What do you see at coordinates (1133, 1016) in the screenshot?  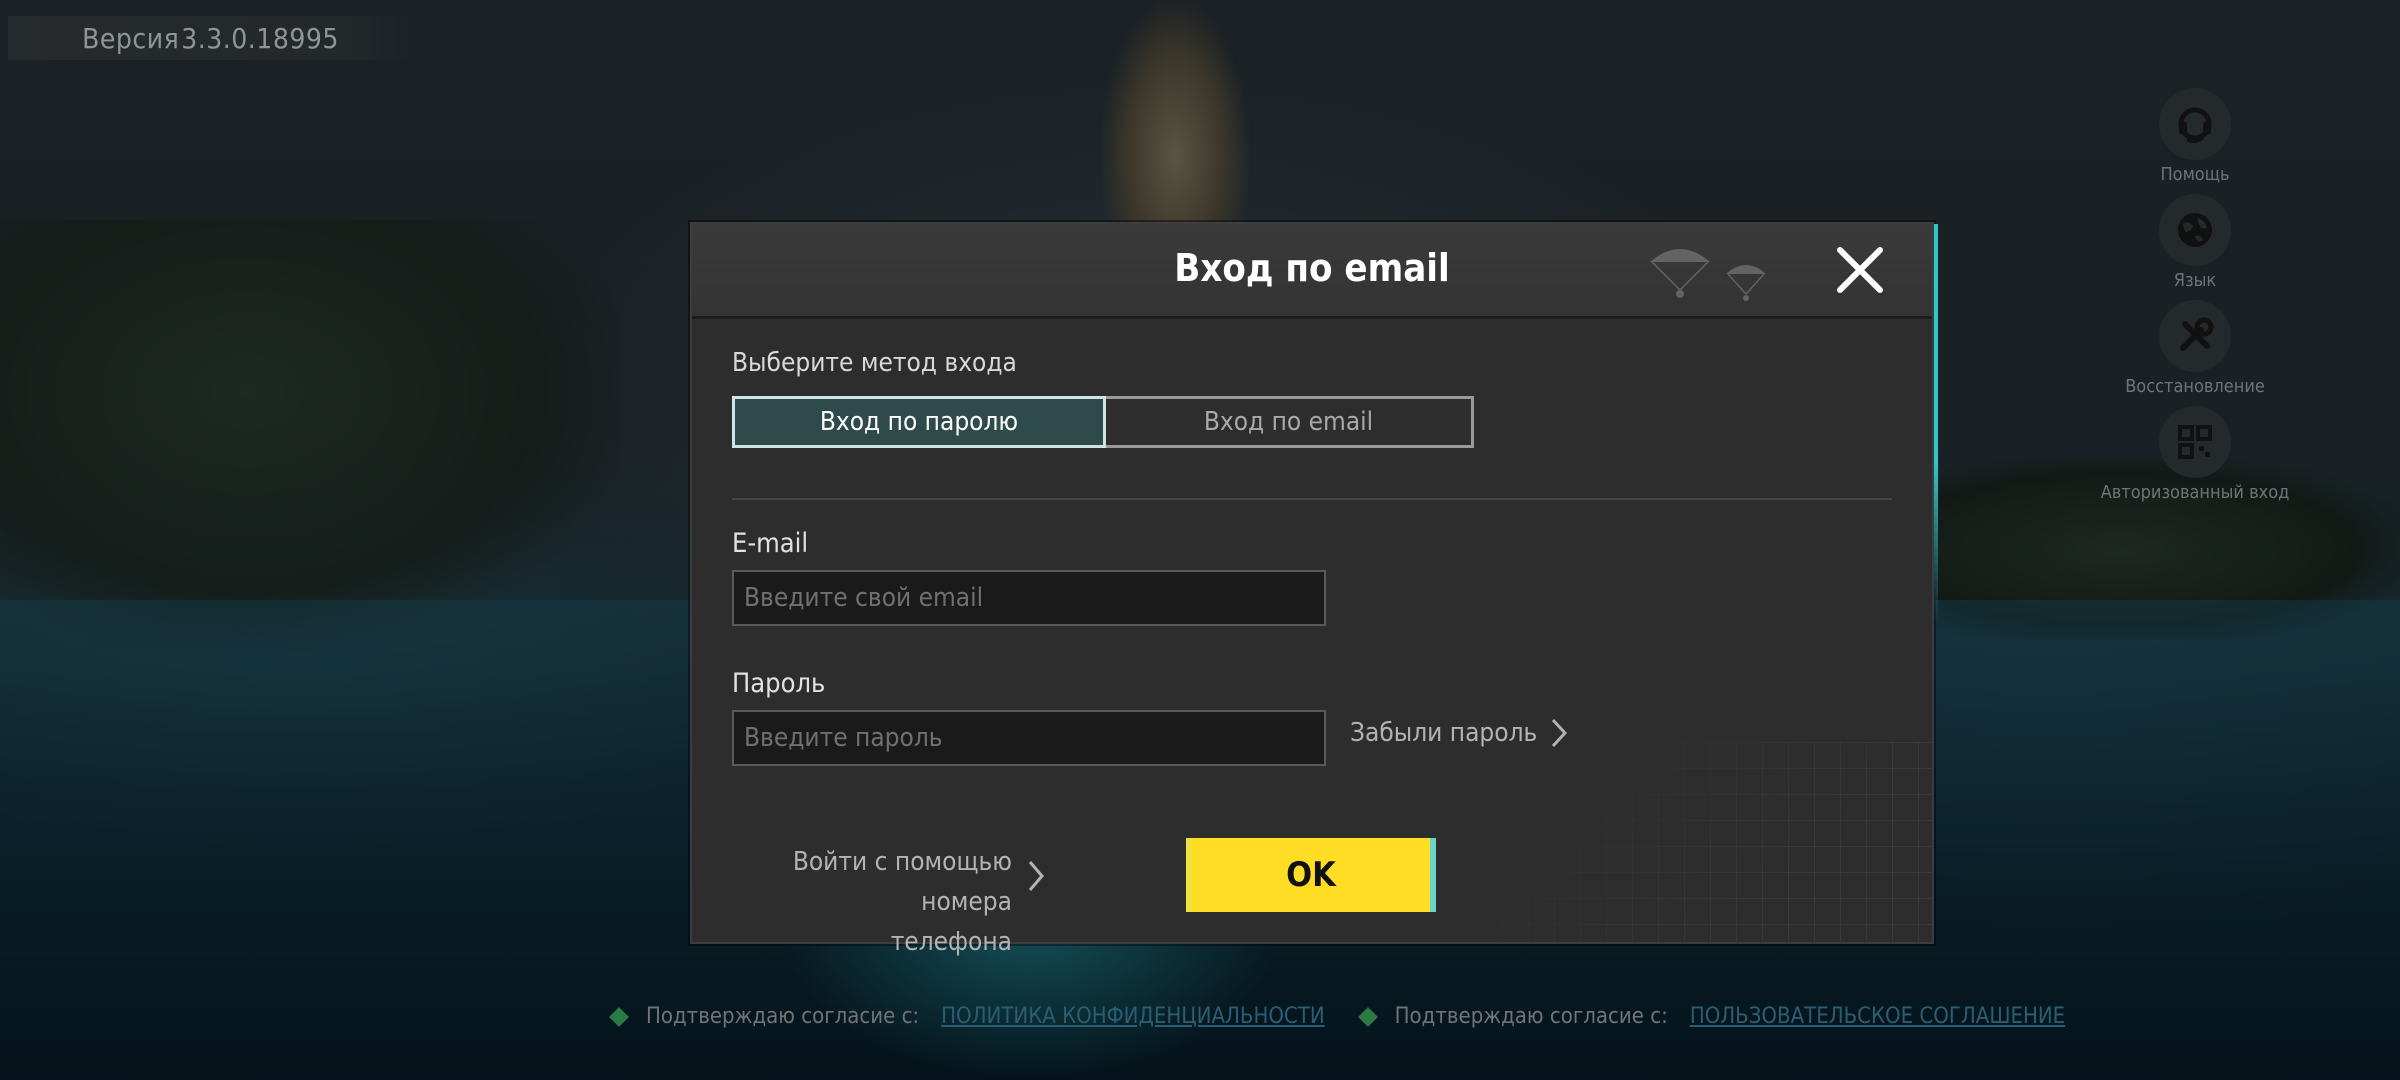 I see `privacy-policy-link: ПОЛИТИКА КОНФИДЕНЦИАЛЬНОСТИ` at bounding box center [1133, 1016].